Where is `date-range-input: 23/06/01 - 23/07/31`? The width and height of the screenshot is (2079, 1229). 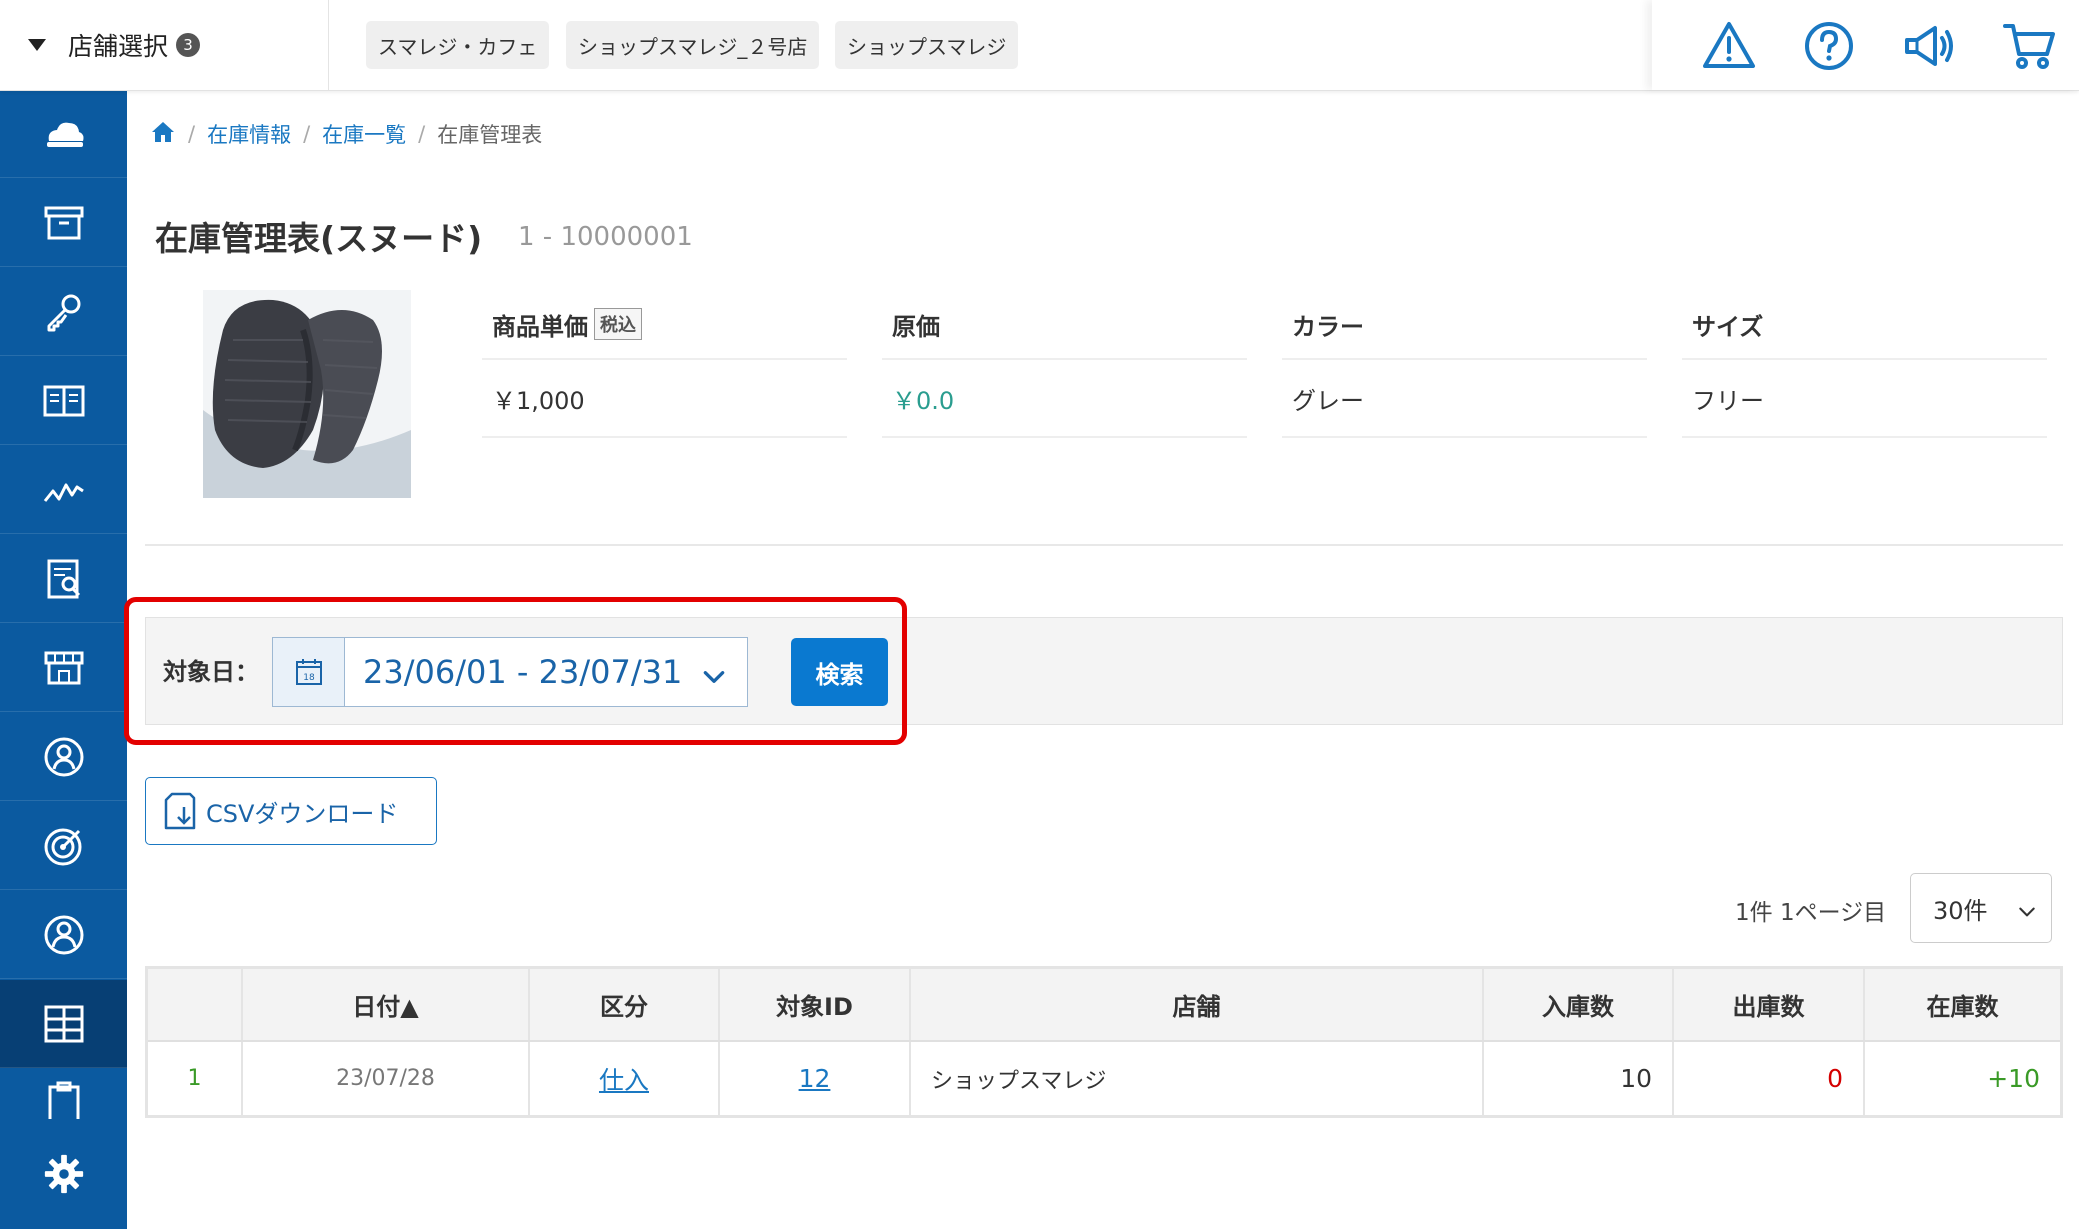 date-range-input: 23/06/01 - 23/07/31 is located at coordinates (546, 672).